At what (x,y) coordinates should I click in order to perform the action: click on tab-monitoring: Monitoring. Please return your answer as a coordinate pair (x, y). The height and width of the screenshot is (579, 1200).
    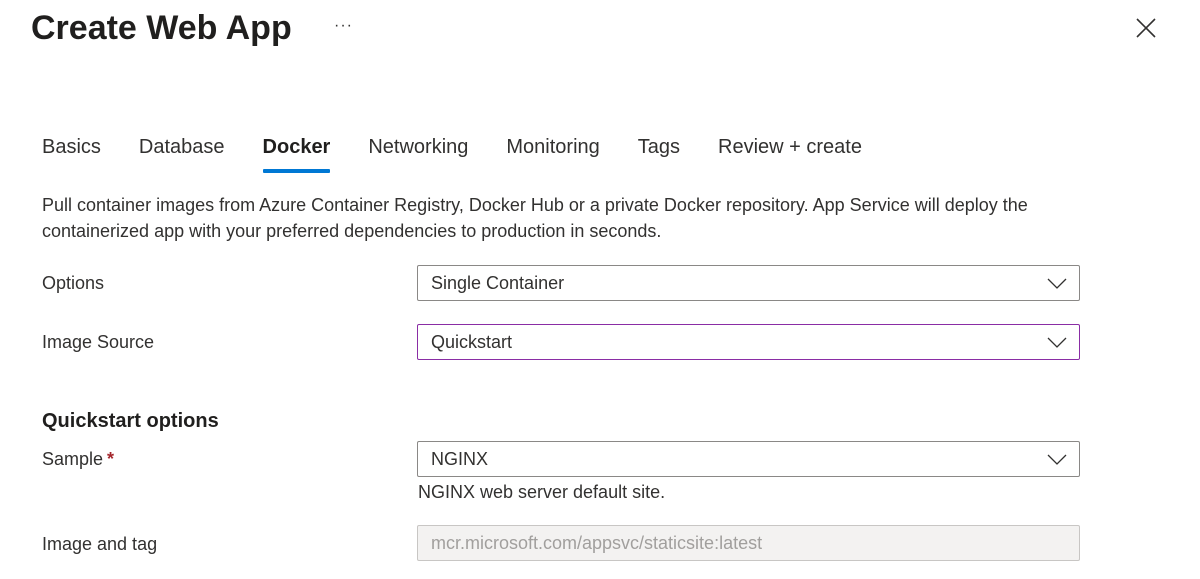
    Looking at the image, I should click on (552, 153).